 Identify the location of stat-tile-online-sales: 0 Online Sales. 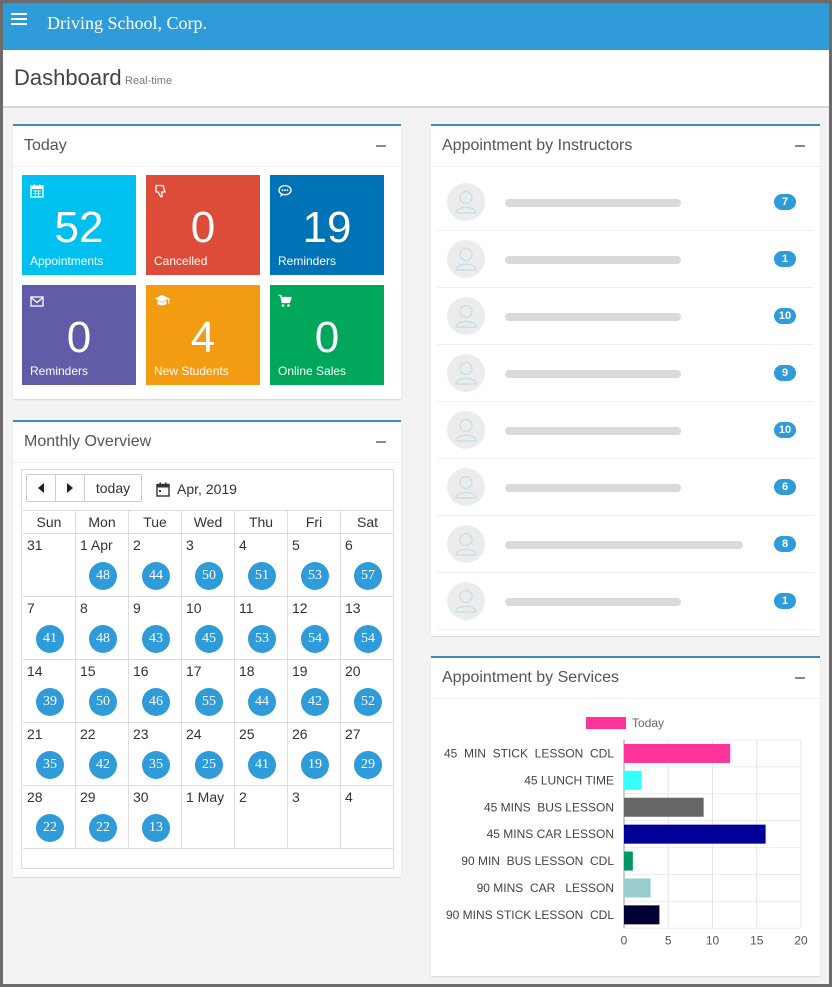
(327, 335).